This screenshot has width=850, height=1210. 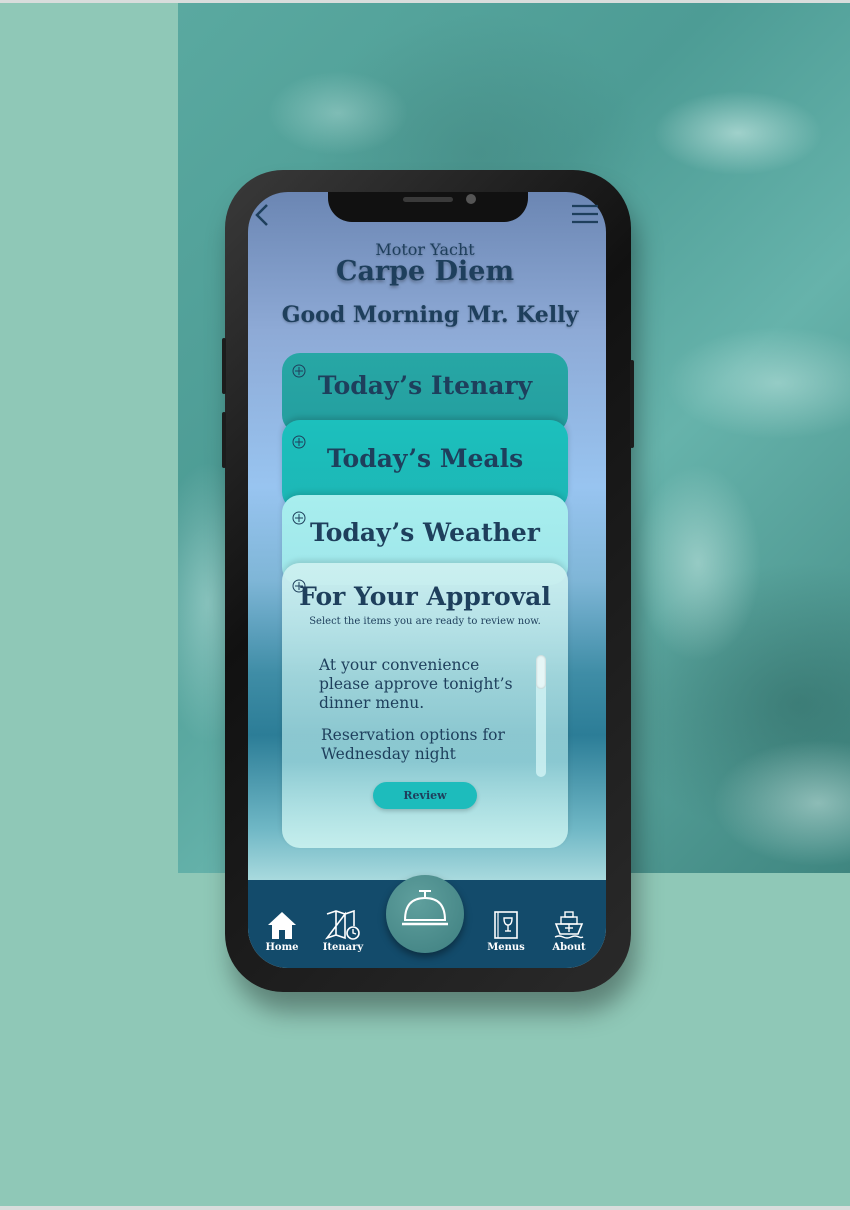 What do you see at coordinates (425, 458) in the screenshot?
I see `meals-card-title: Today’s Meals` at bounding box center [425, 458].